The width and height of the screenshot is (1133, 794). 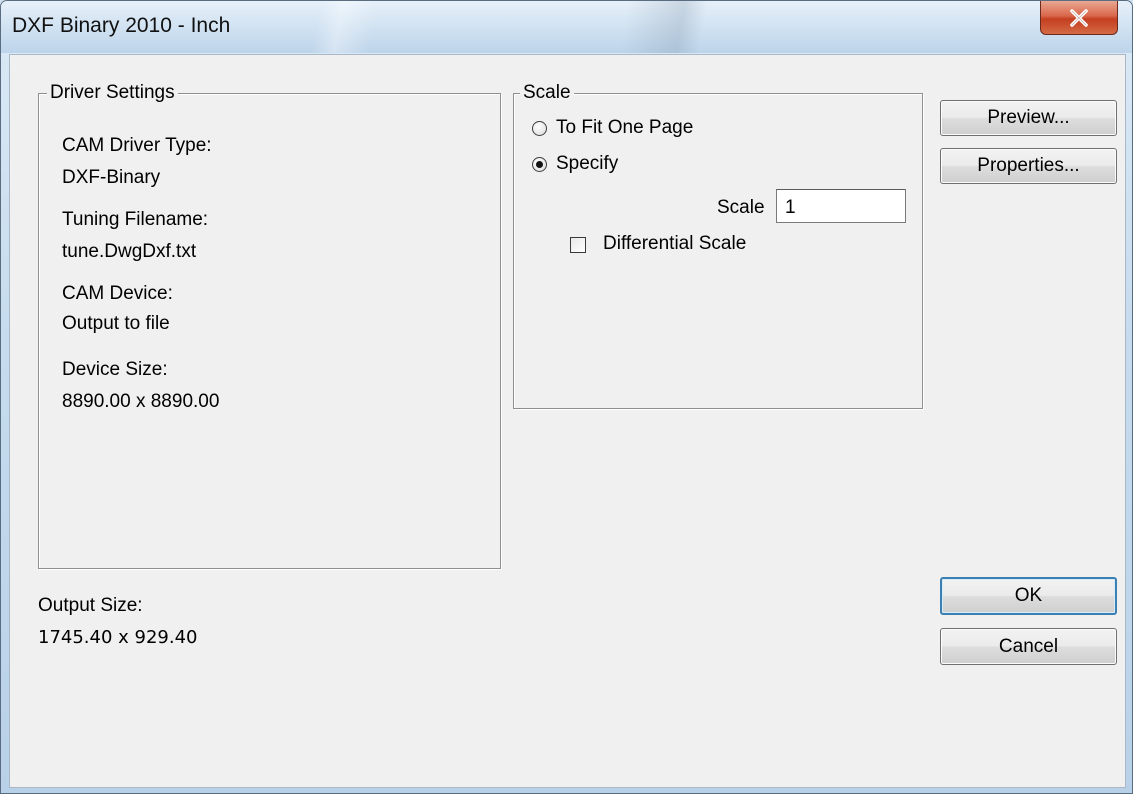 I want to click on scale-input, so click(x=841, y=206).